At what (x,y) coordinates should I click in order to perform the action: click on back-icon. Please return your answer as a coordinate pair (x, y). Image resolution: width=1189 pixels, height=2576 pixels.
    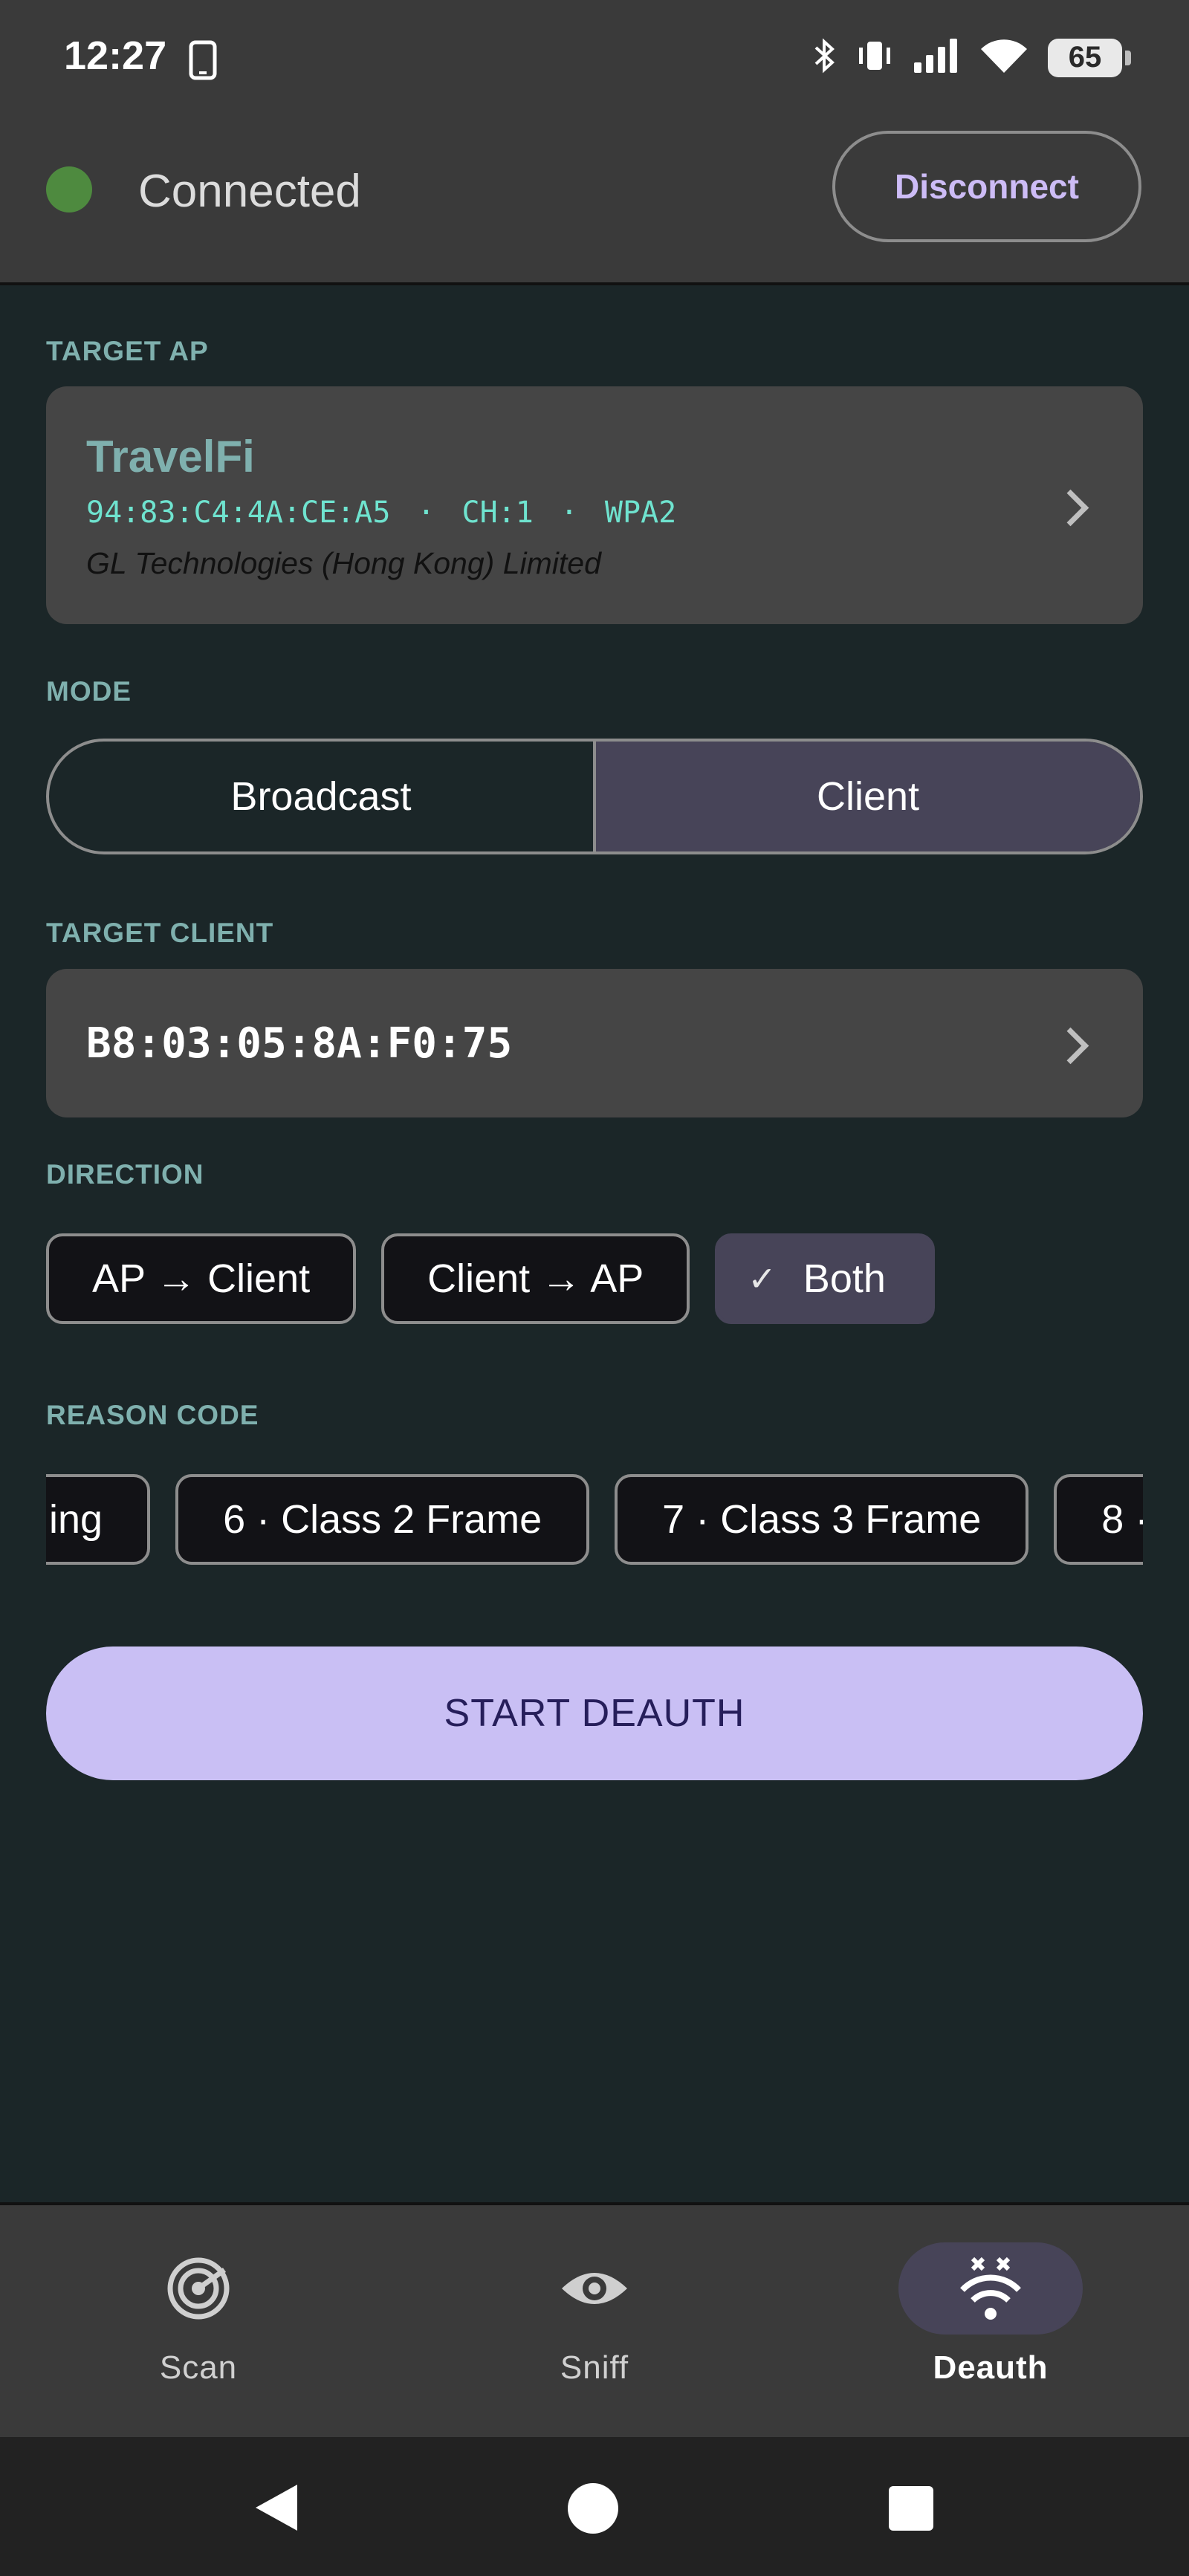
    Looking at the image, I should click on (277, 2509).